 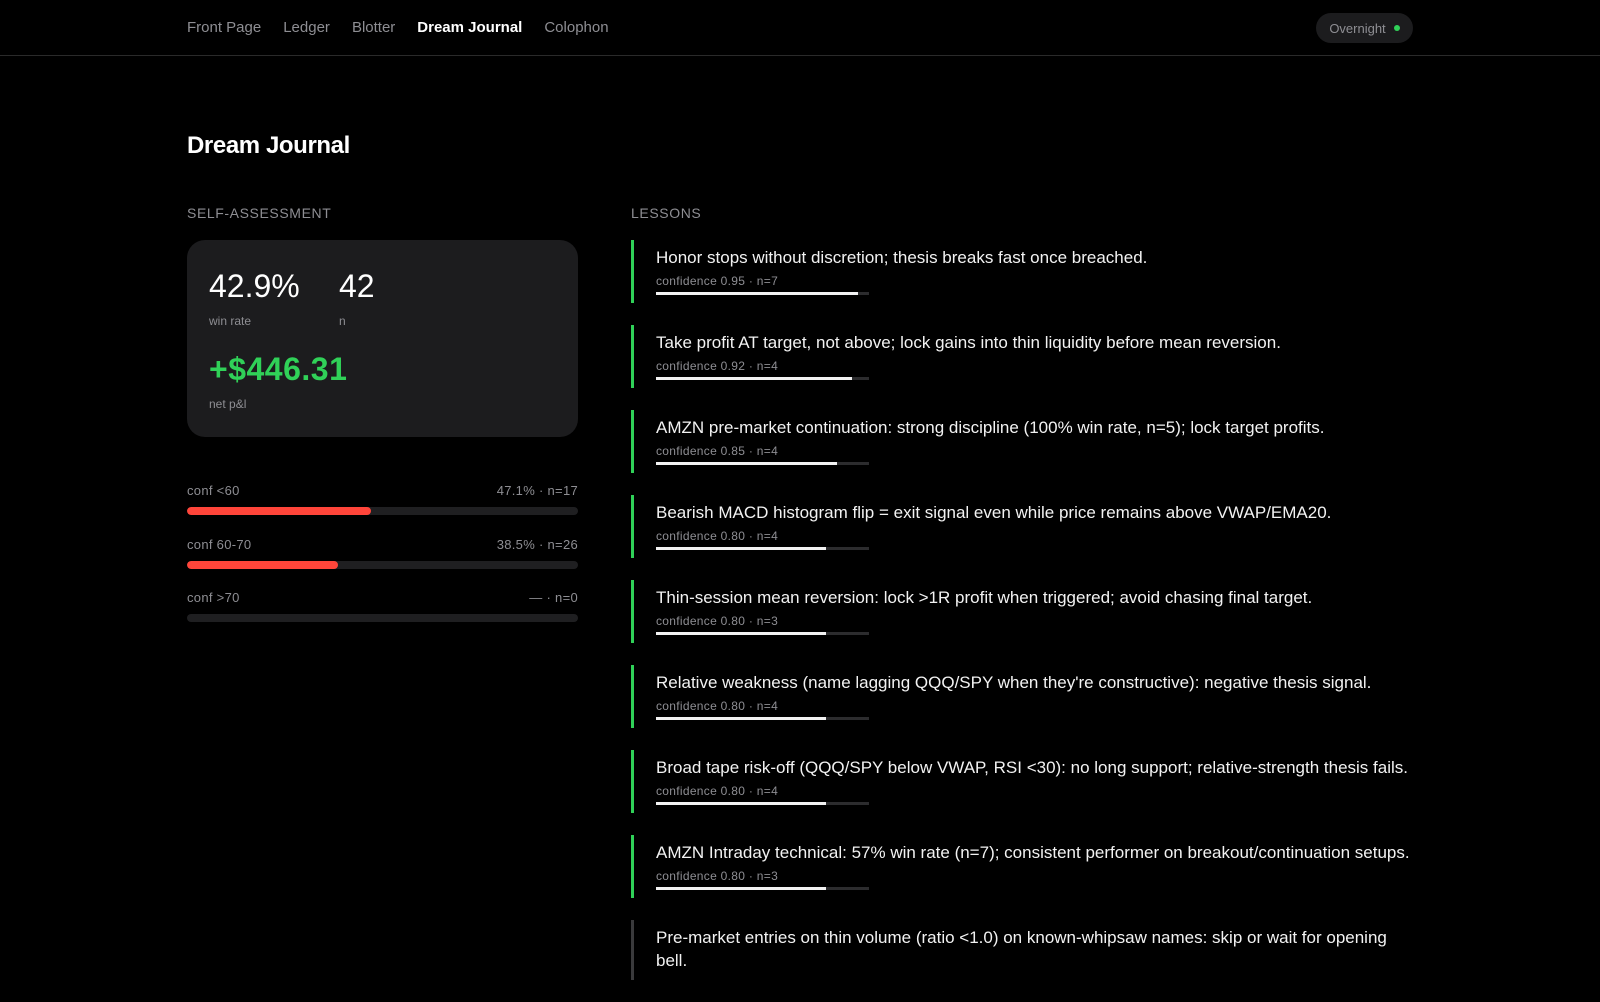 What do you see at coordinates (1396, 28) in the screenshot?
I see `status-dot-icon` at bounding box center [1396, 28].